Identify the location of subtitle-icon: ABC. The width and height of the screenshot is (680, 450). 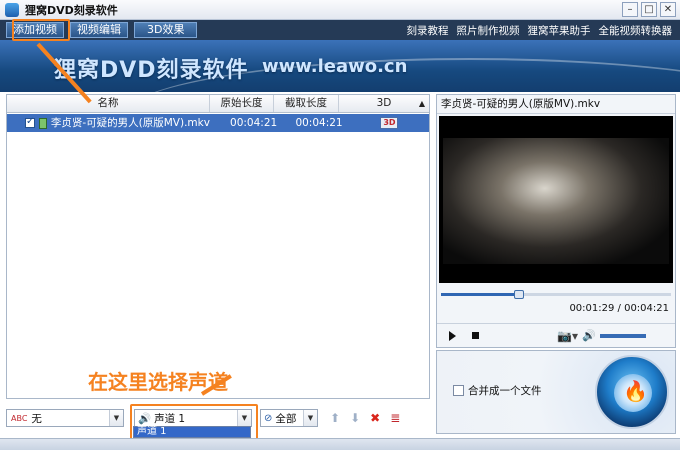
(19, 418).